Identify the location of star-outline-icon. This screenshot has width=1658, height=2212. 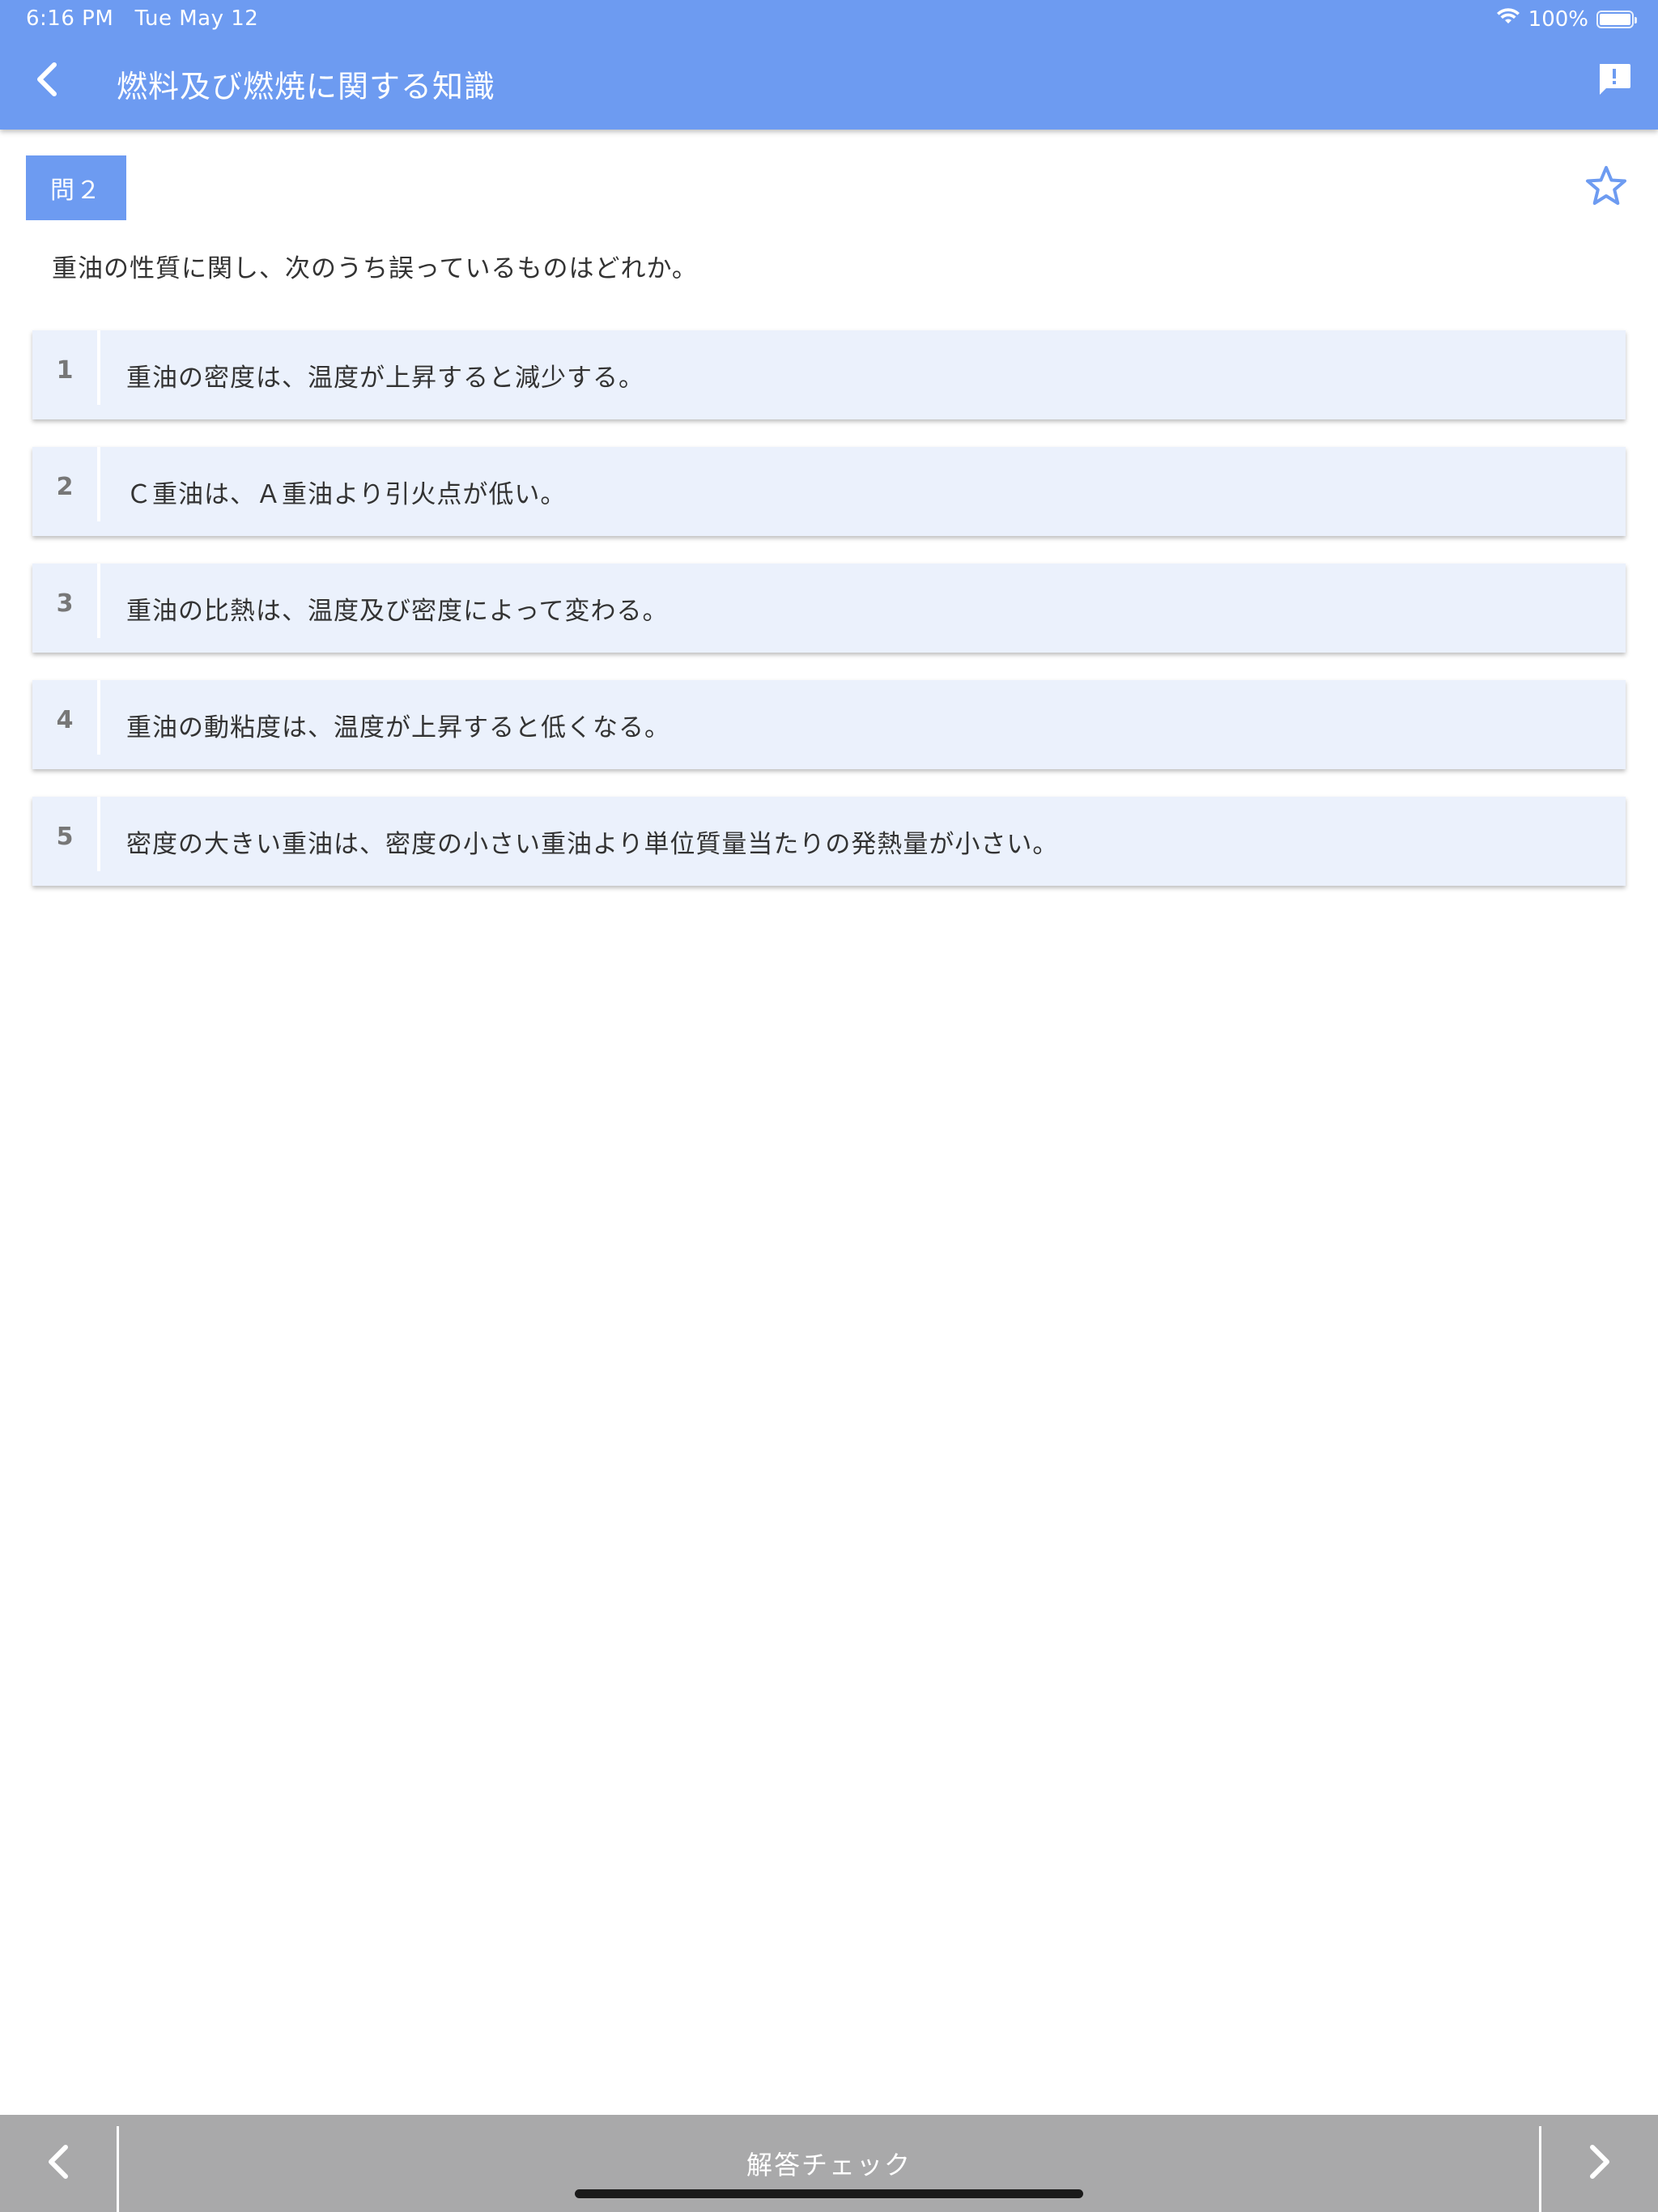
(1606, 187).